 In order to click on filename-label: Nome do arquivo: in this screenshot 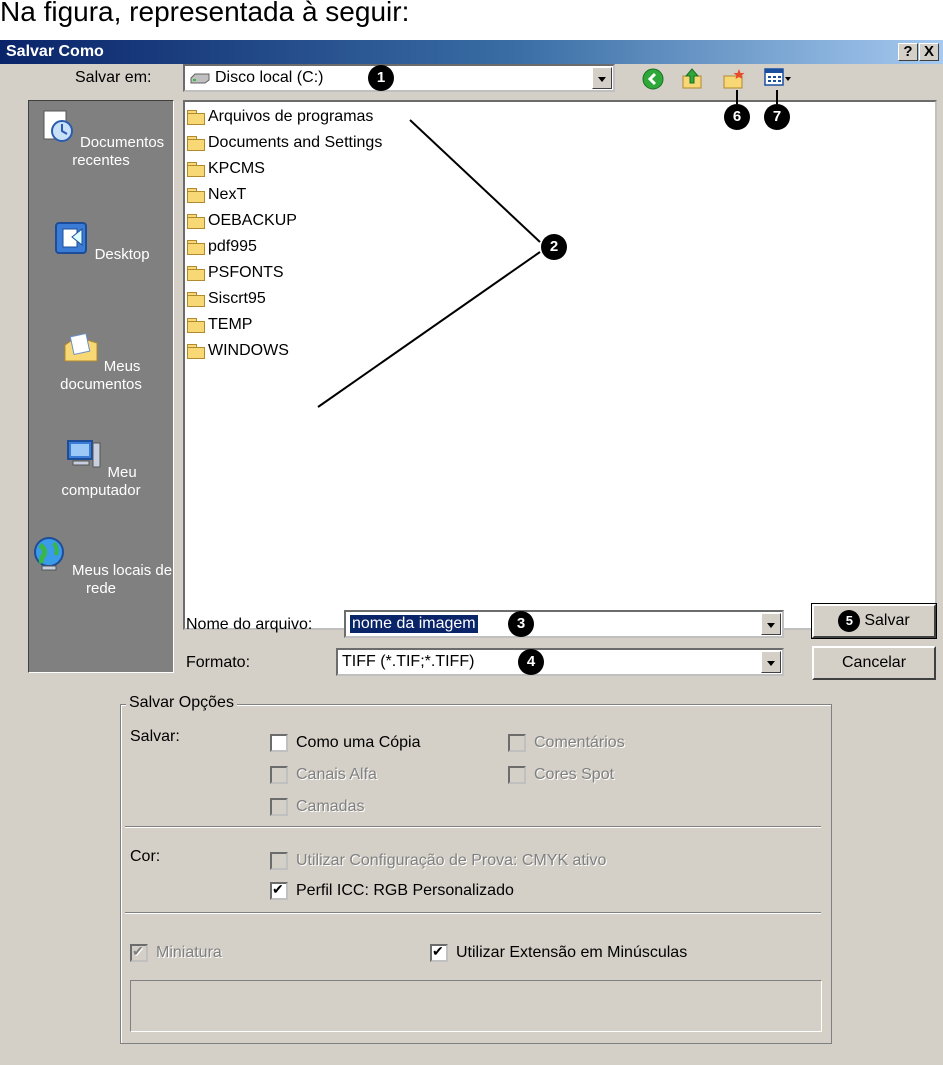, I will do `click(249, 624)`.